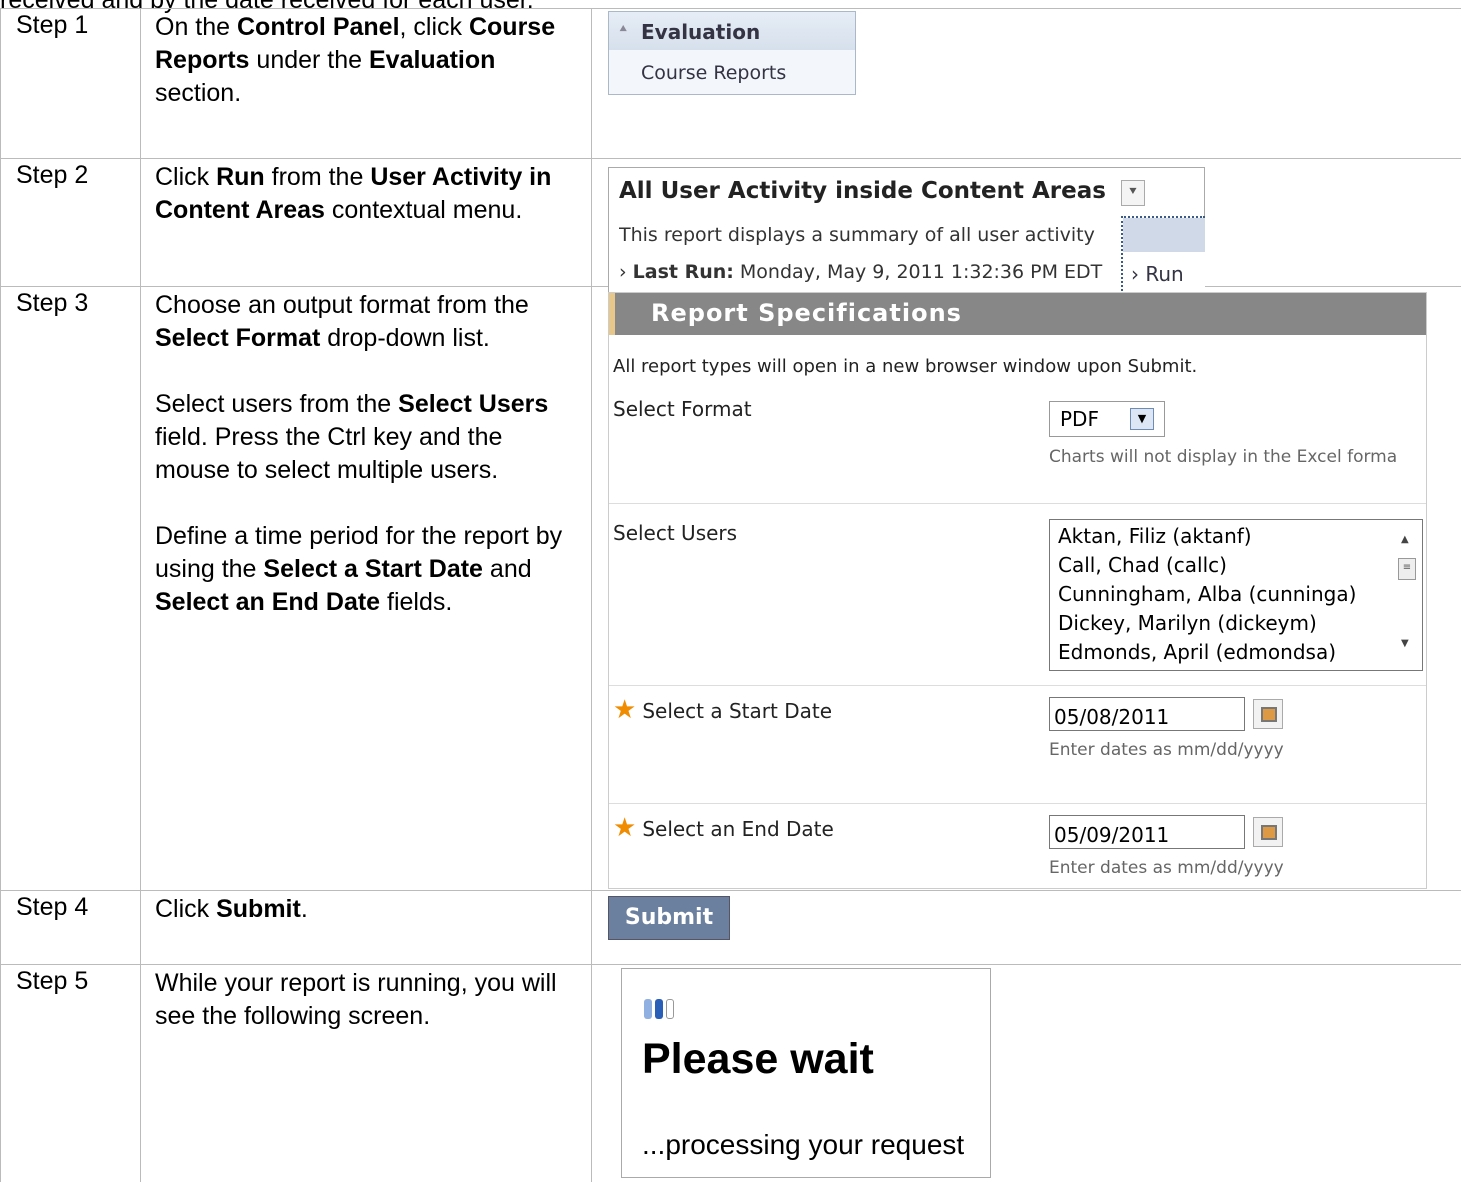  I want to click on end-date-input: 05/09/2011, so click(1147, 832).